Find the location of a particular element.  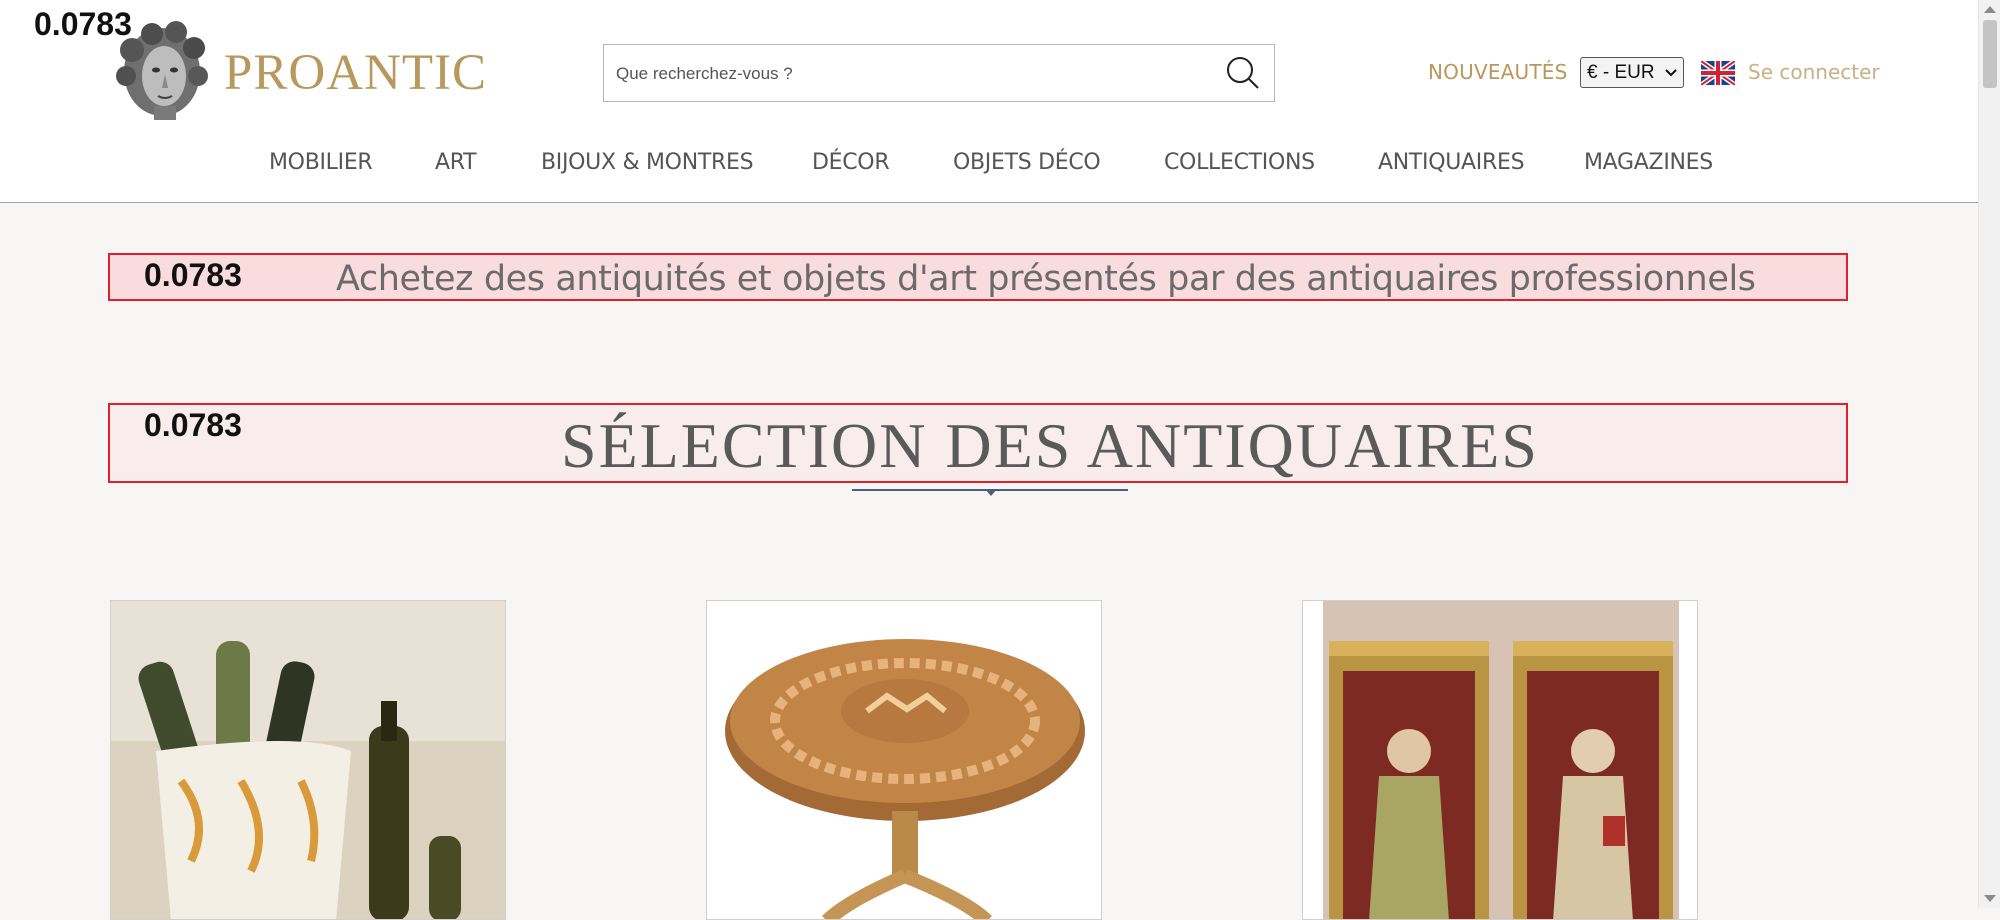

nav-item-magazines: MAGAZINES is located at coordinates (1648, 162).